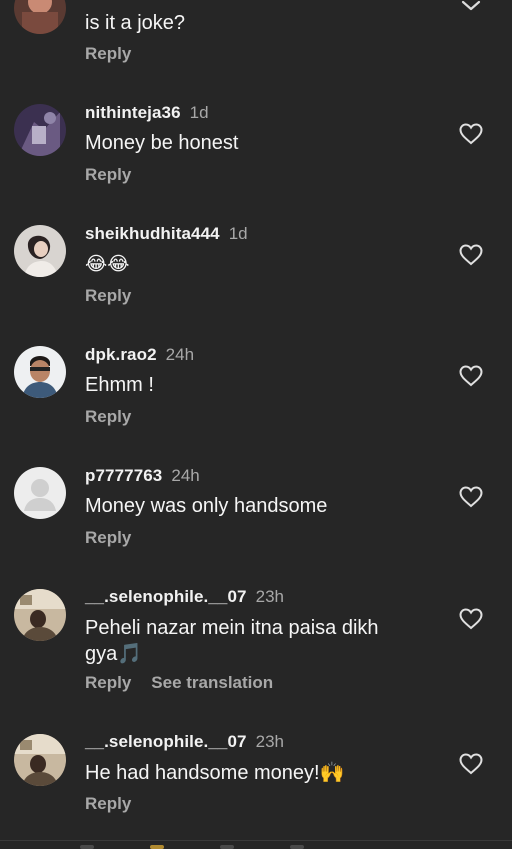 Image resolution: width=512 pixels, height=849 pixels. Describe the element at coordinates (123, 475) in the screenshot. I see `username: p7777763` at that location.